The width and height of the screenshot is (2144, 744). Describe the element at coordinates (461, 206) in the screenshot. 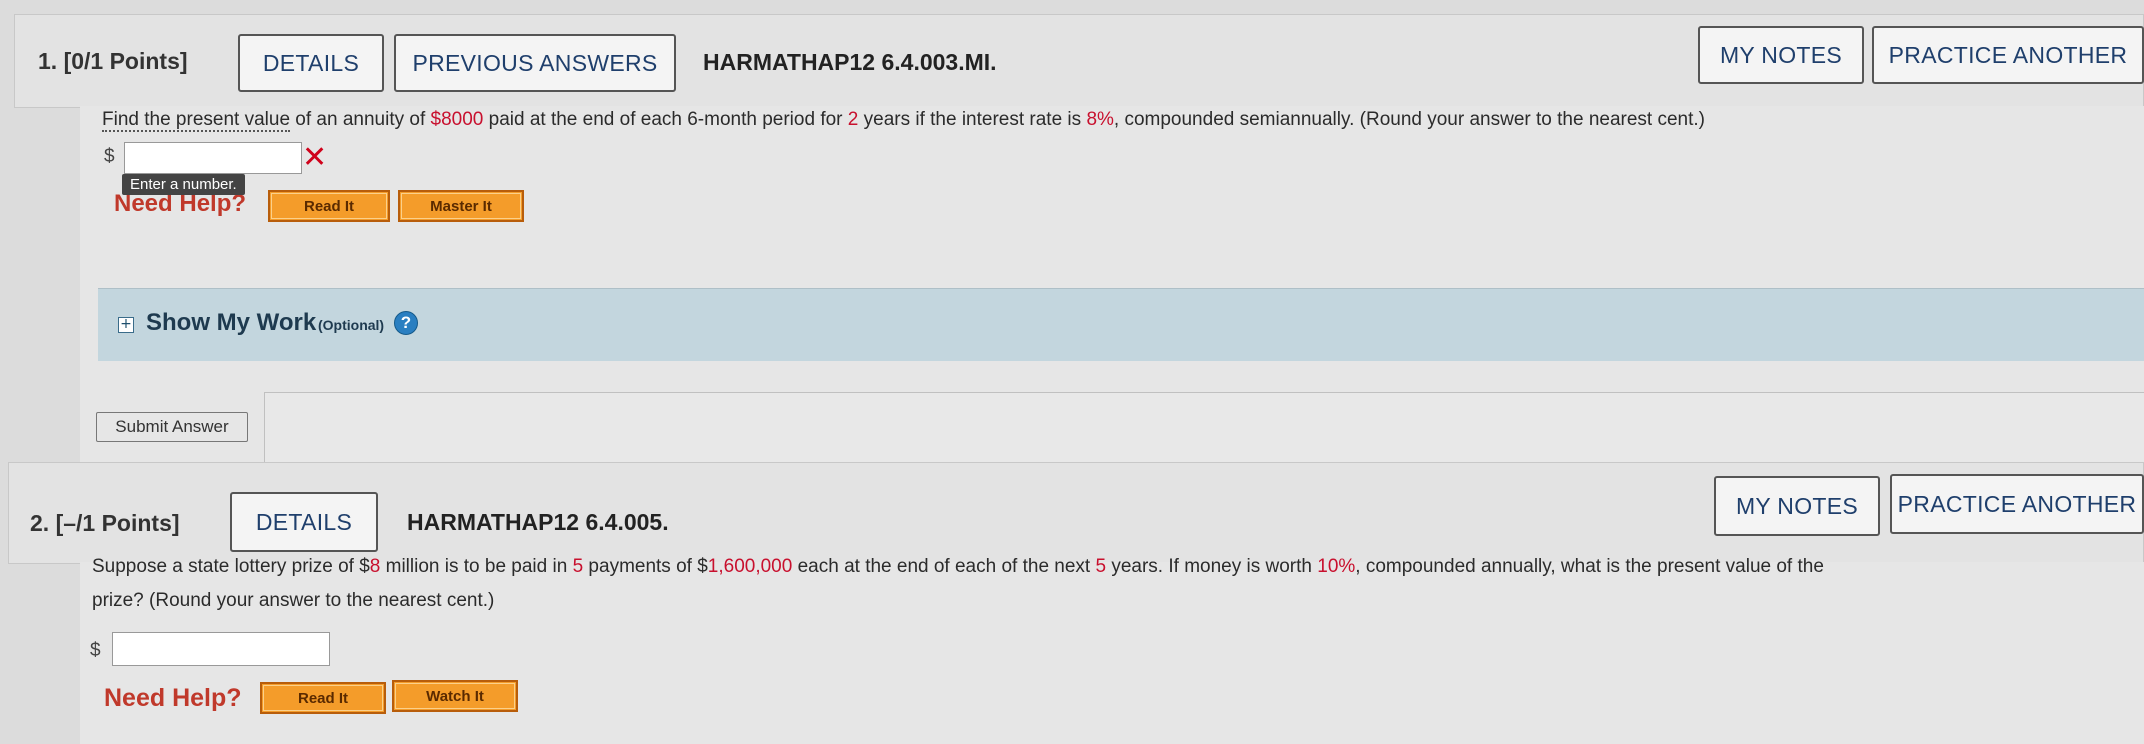

I see `master-it-button: Master It` at that location.